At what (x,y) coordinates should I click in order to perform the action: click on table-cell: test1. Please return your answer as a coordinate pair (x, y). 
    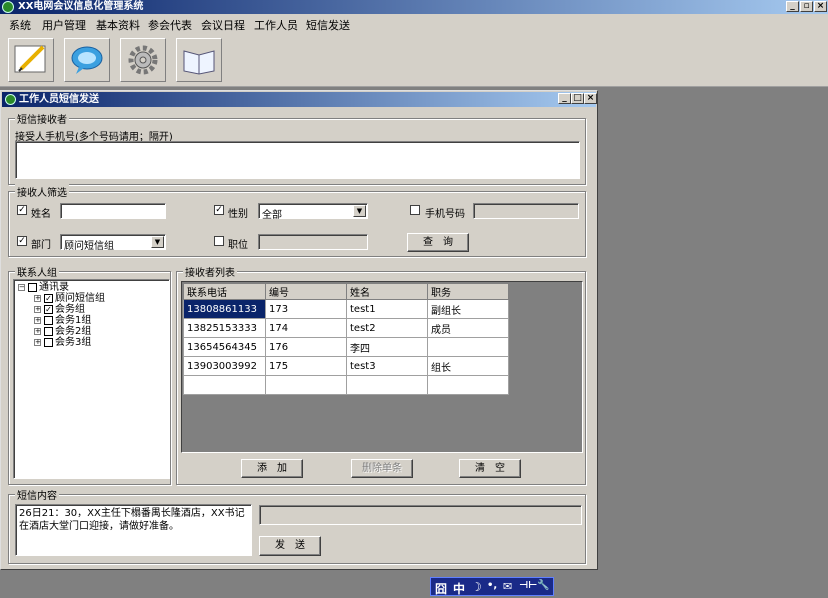
    Looking at the image, I should click on (387, 309).